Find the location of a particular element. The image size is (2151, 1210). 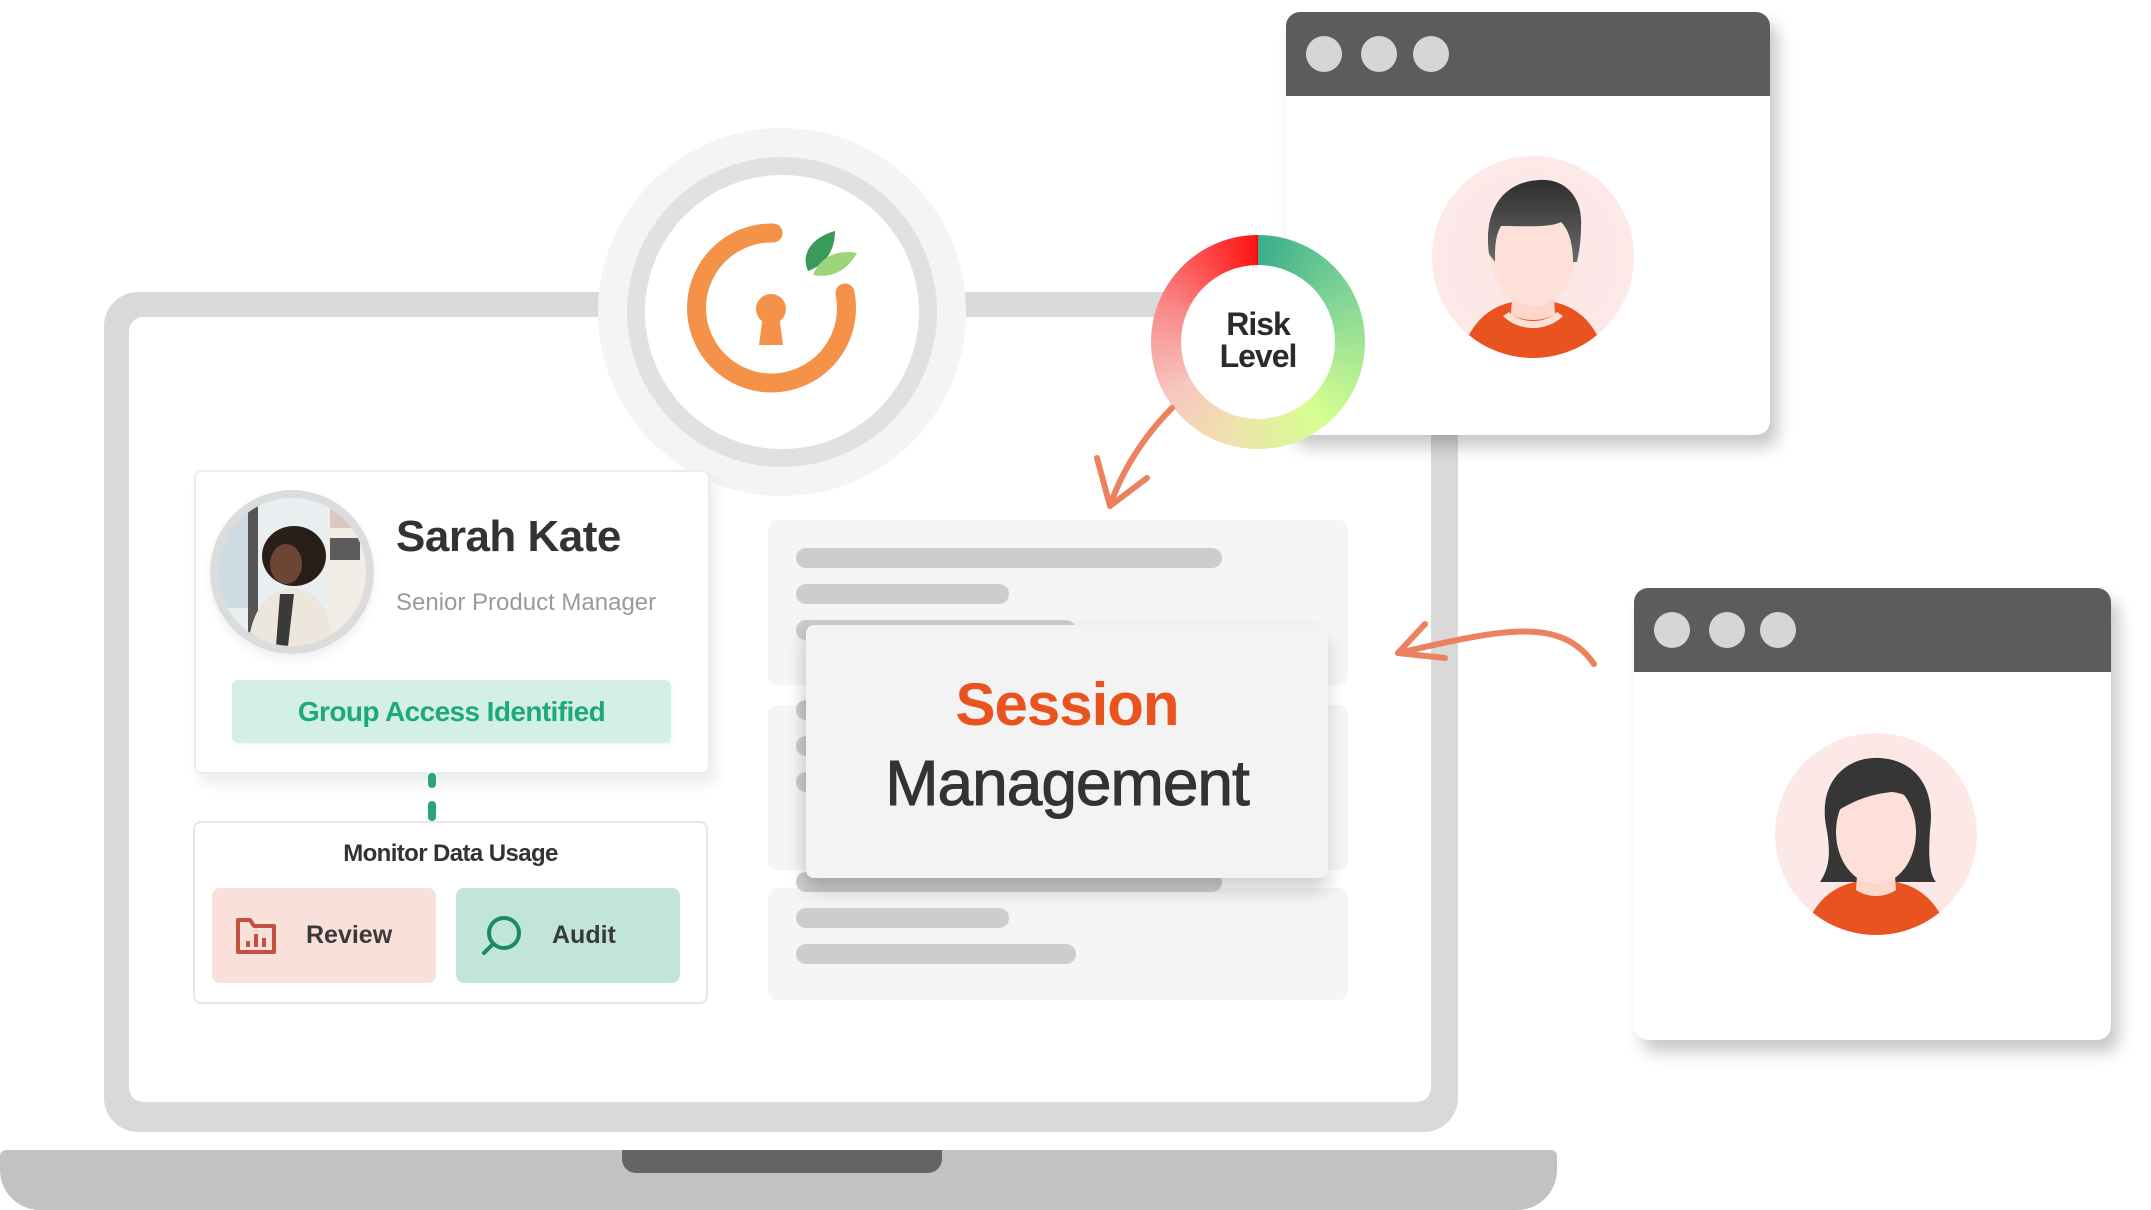

audit-button: Audit is located at coordinates (568, 935).